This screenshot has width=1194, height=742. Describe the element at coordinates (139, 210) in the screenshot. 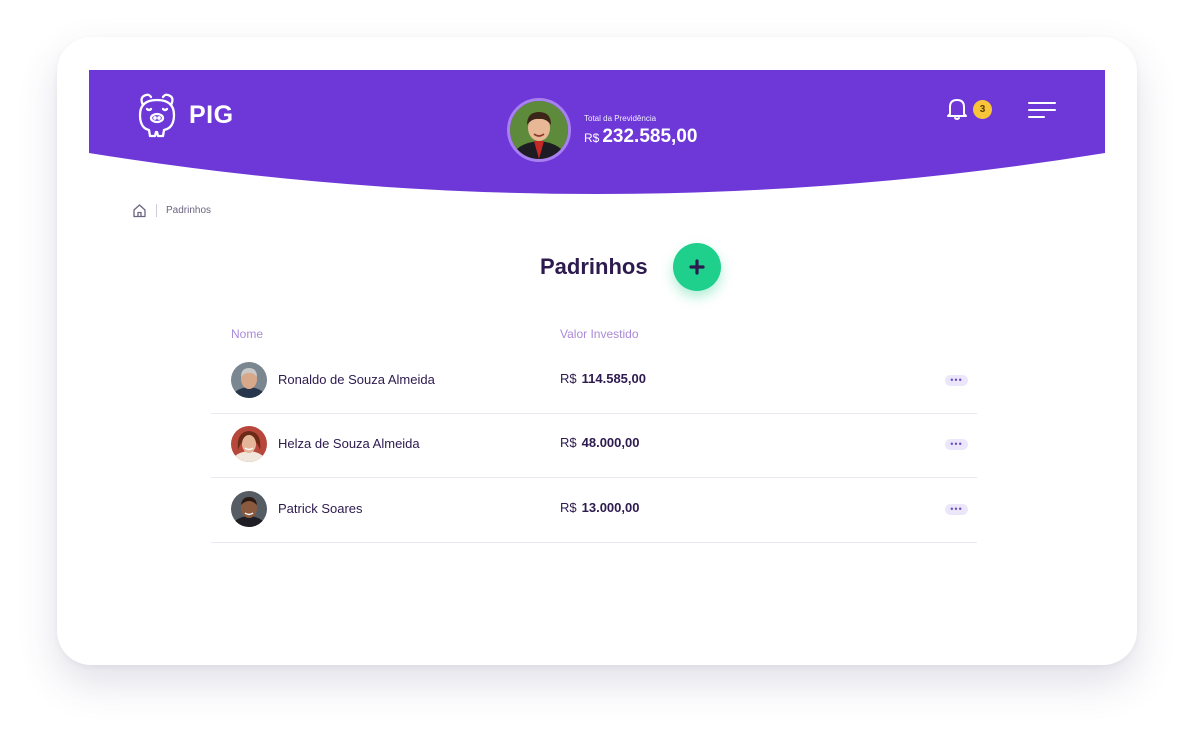

I see `home-icon` at that location.